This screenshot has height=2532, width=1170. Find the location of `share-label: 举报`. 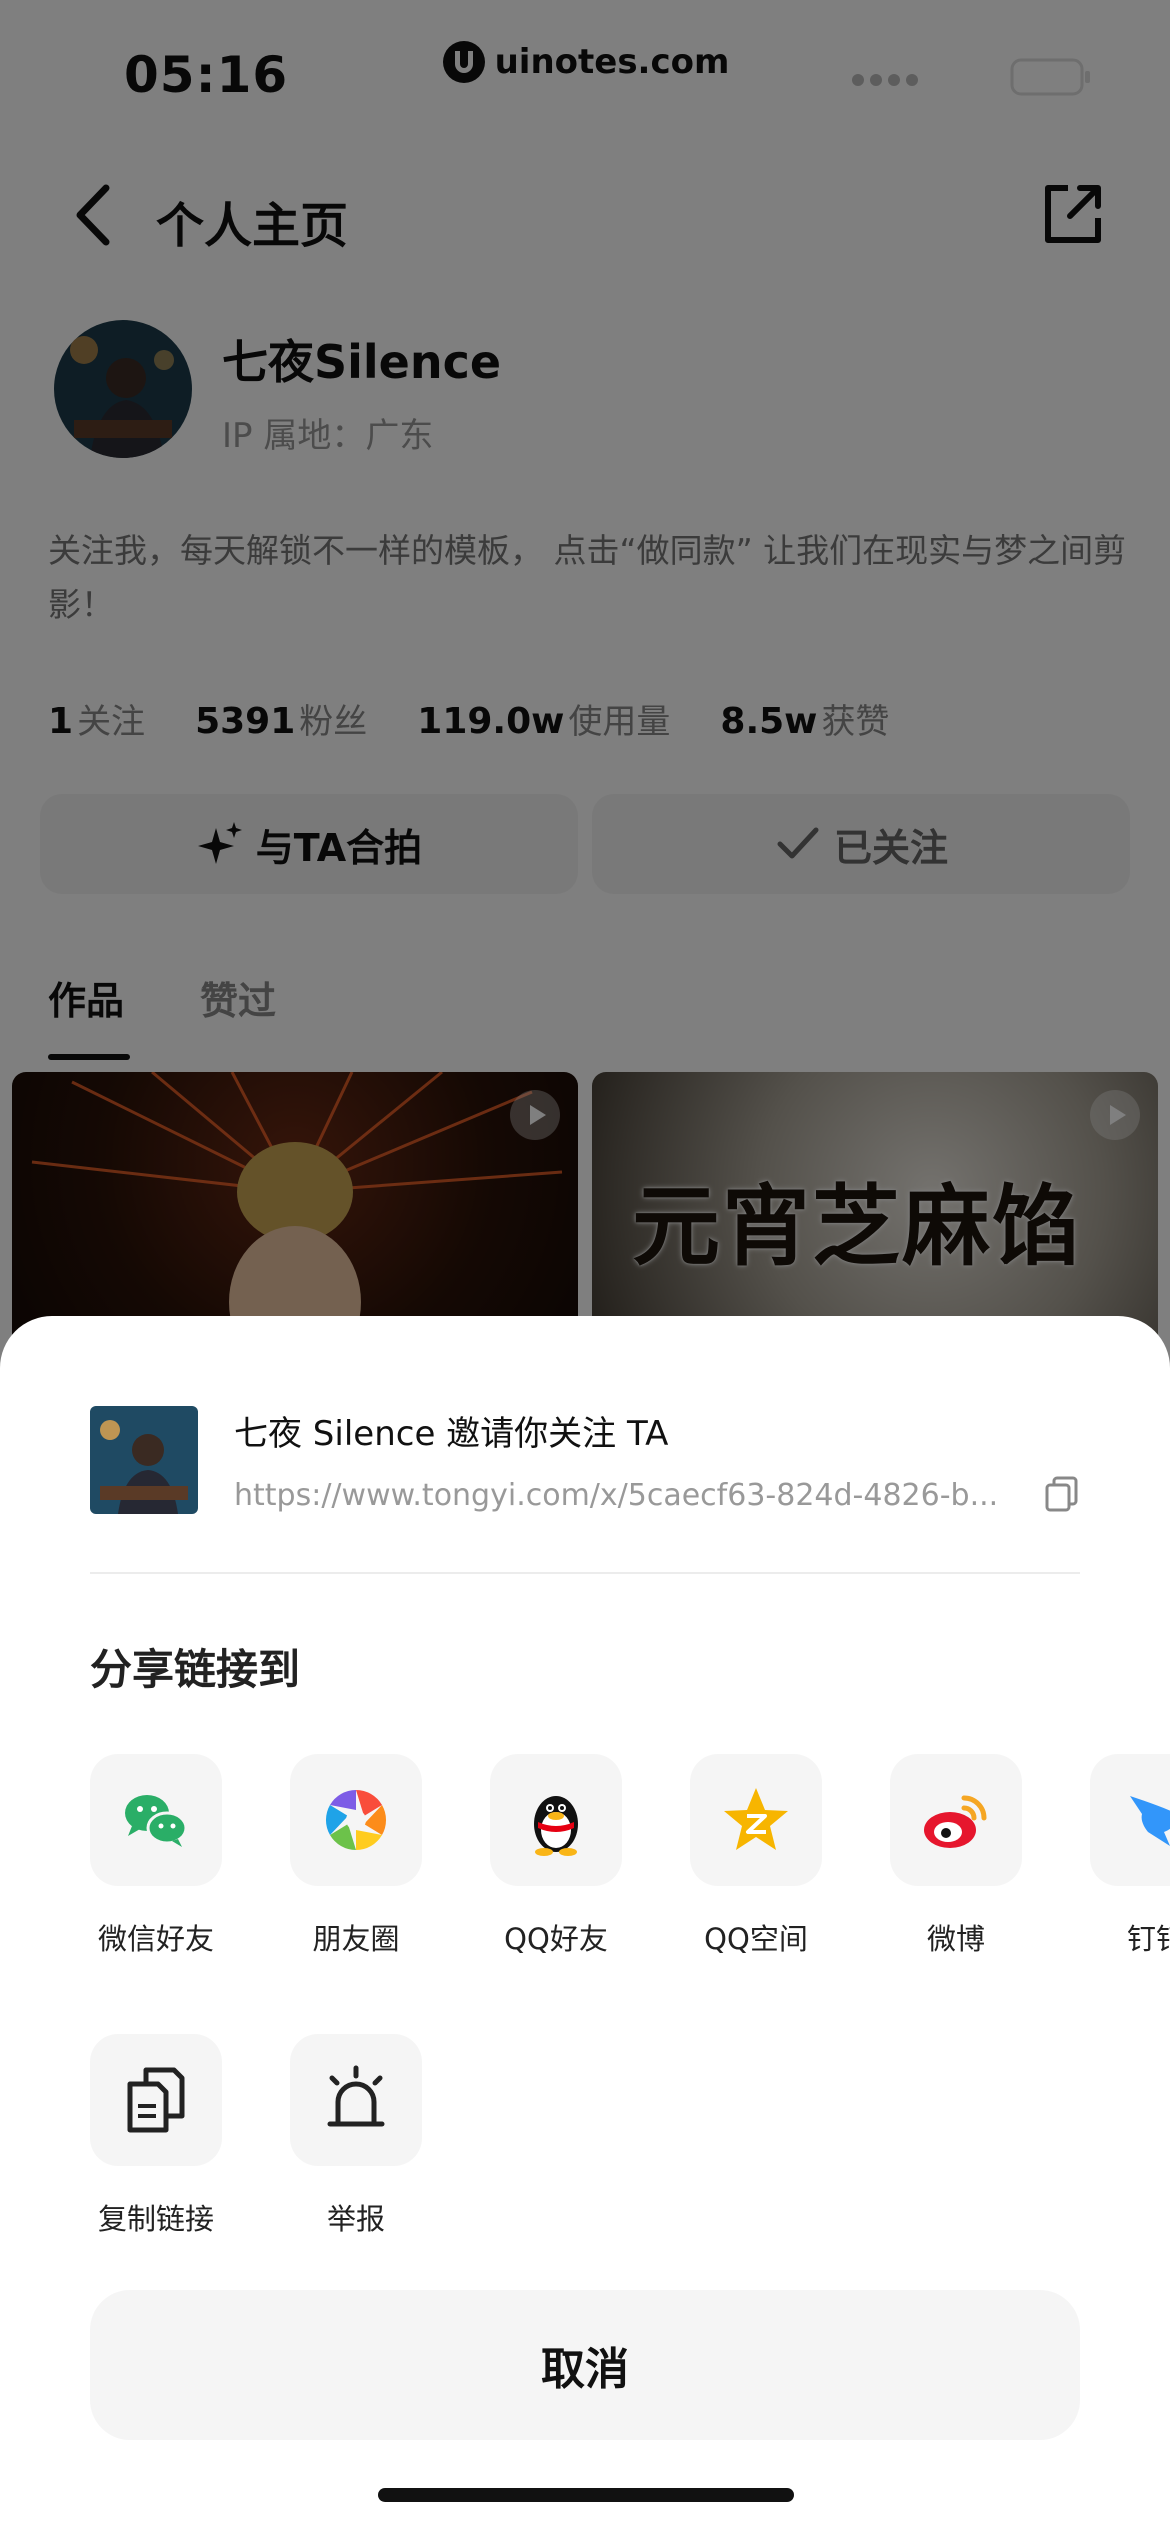

share-label: 举报 is located at coordinates (355, 2219).